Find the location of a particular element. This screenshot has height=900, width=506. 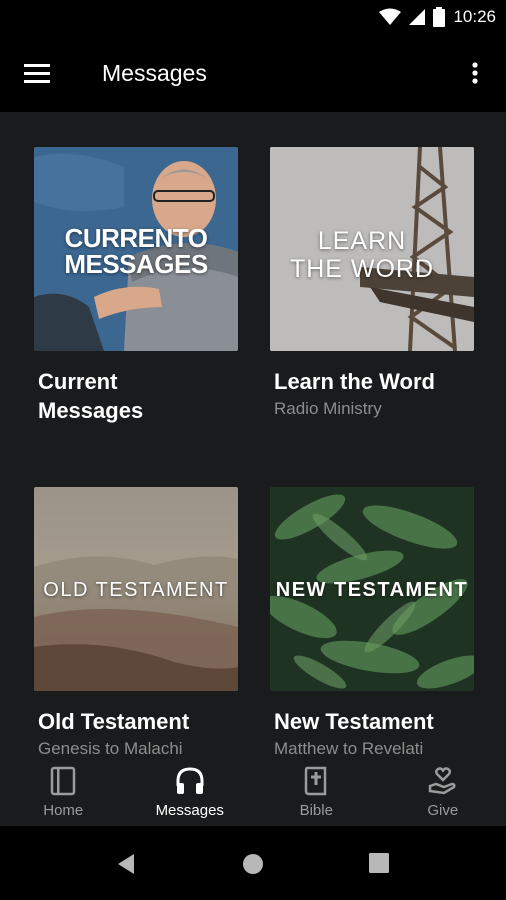

nav-label: Bible is located at coordinates (316, 810).